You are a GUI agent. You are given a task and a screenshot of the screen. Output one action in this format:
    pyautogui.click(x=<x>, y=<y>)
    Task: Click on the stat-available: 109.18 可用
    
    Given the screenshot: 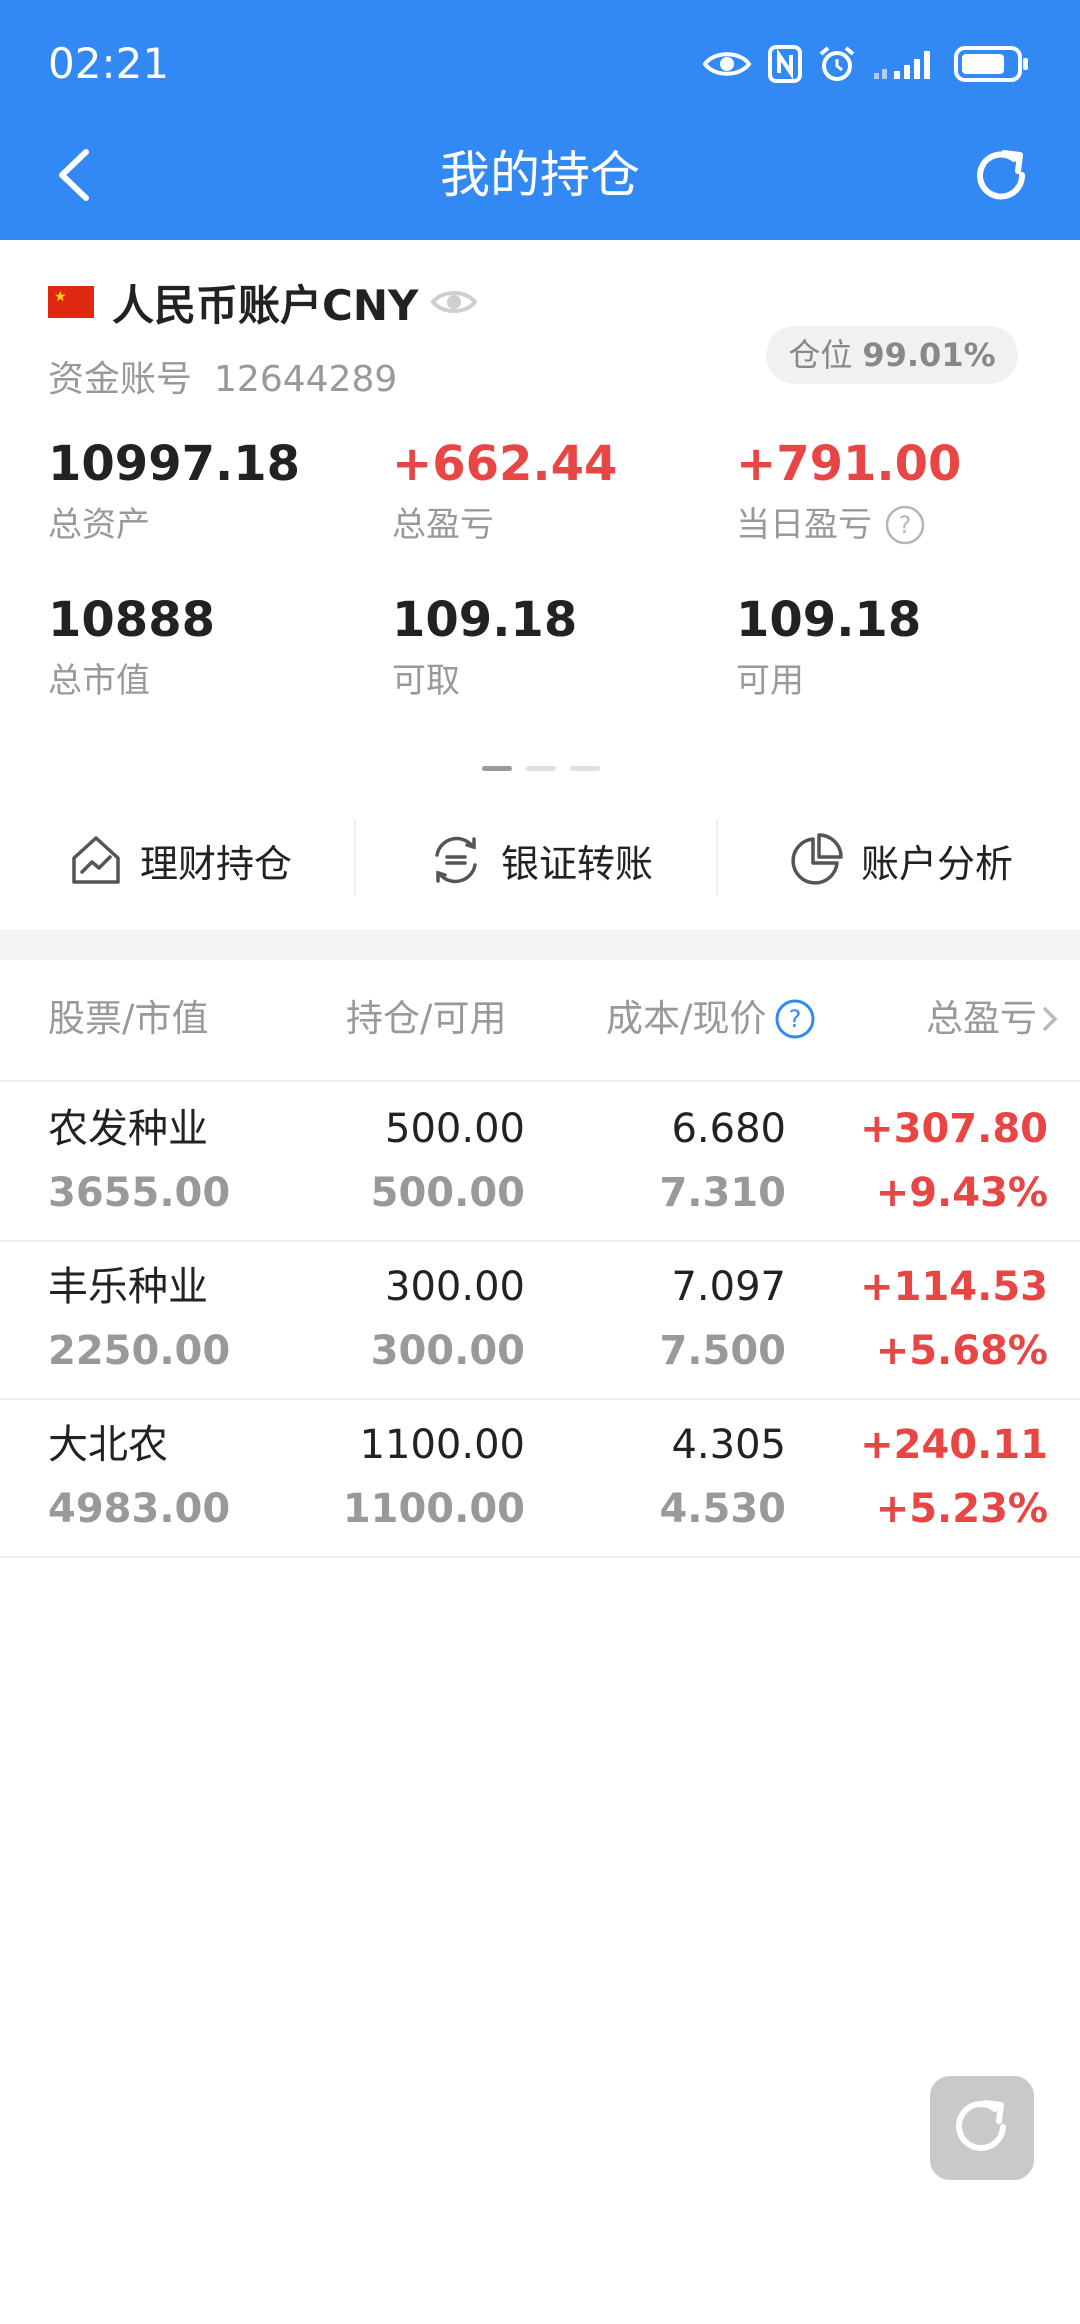 What is the action you would take?
    pyautogui.click(x=828, y=648)
    